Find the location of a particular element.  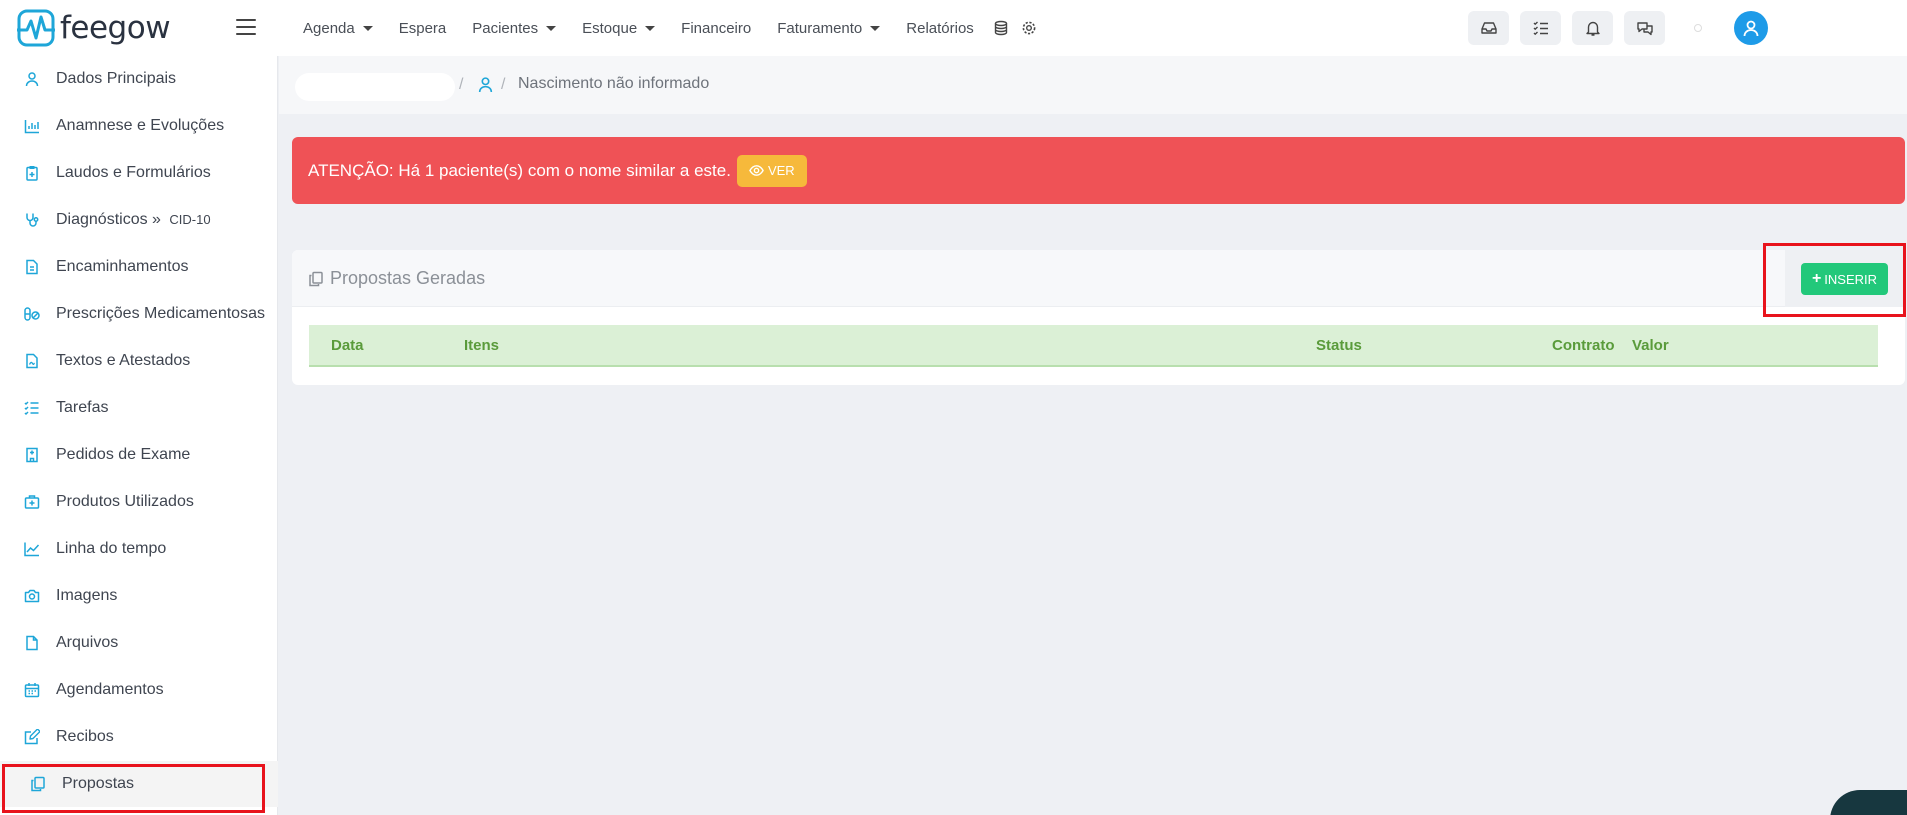

sidebar-item-label: Arquivos is located at coordinates (87, 642).